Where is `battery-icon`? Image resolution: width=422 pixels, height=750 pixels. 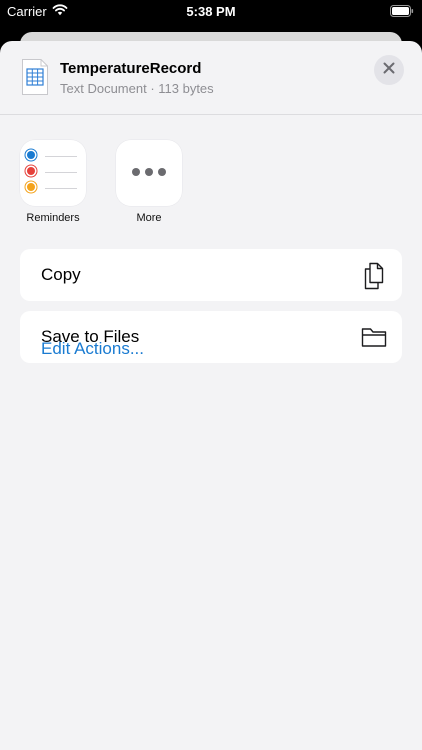
battery-icon is located at coordinates (402, 12).